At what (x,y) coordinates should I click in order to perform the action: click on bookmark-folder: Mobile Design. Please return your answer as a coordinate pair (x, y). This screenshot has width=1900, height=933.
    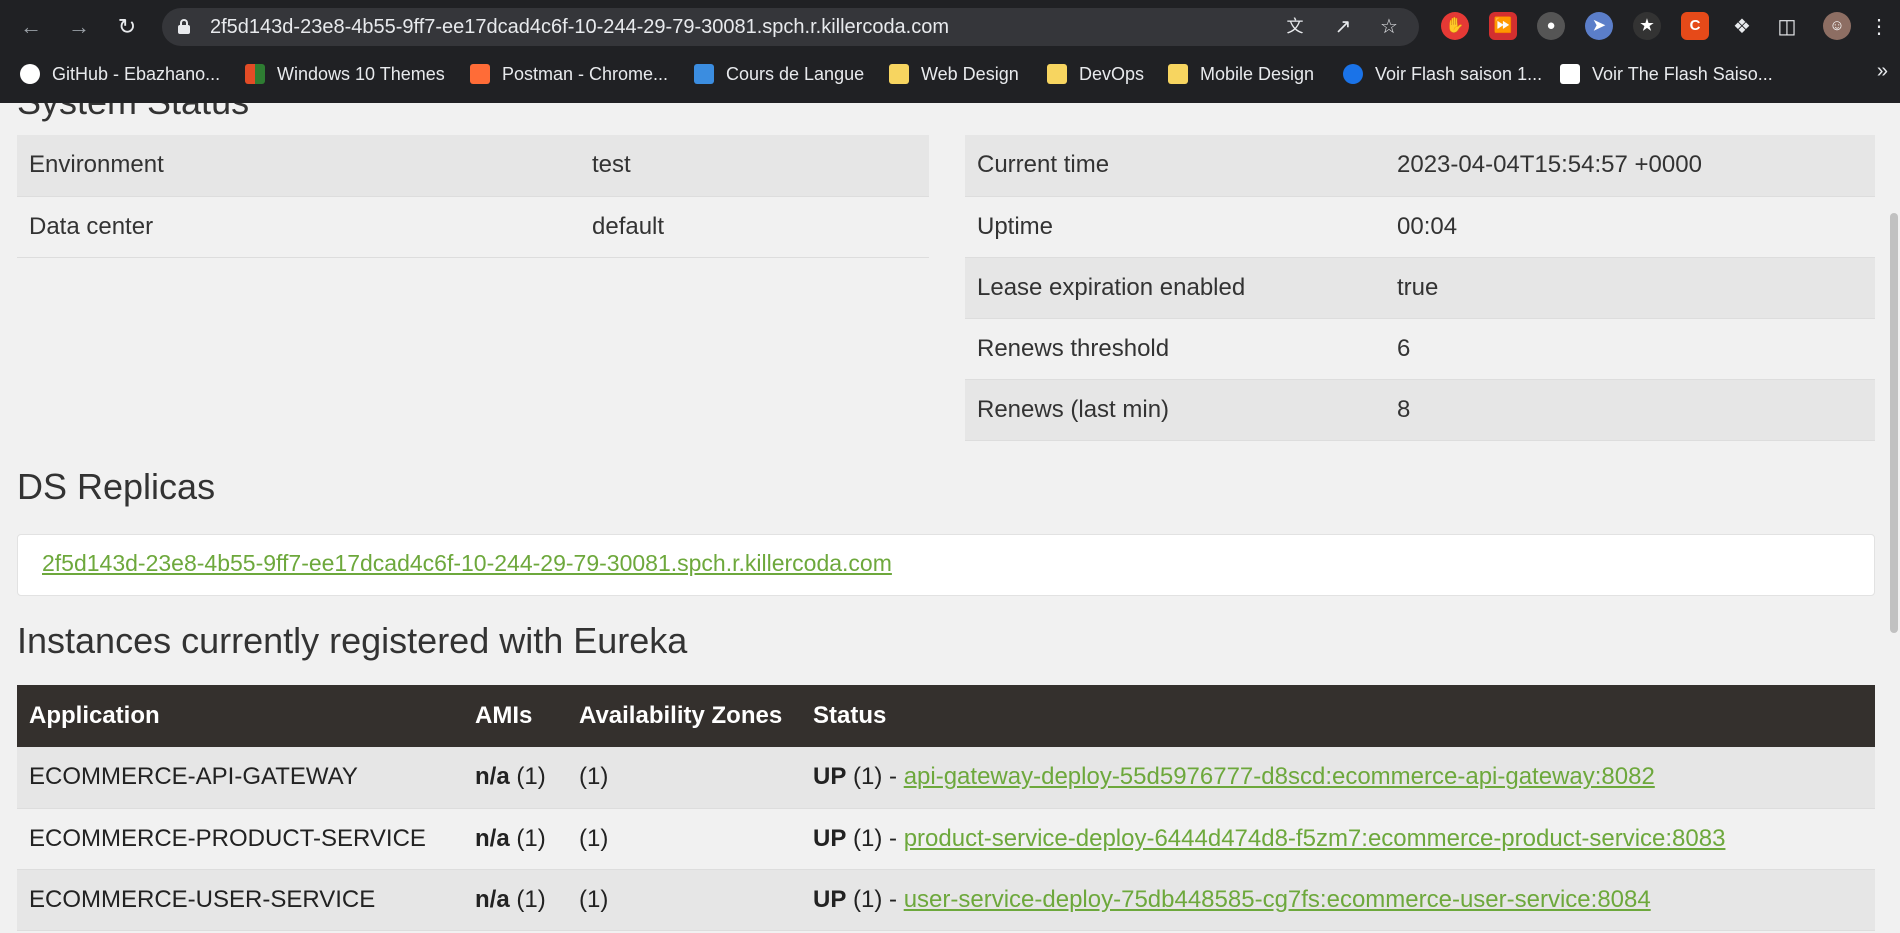
    Looking at the image, I should click on (1241, 74).